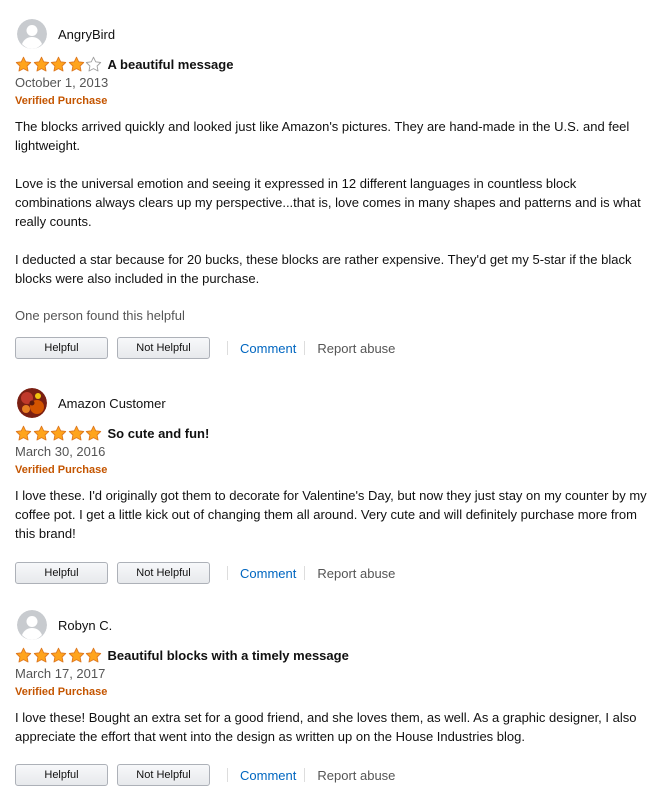 The height and width of the screenshot is (797, 665). What do you see at coordinates (336, 403) in the screenshot?
I see `reviewer-profile: Amazon Customer` at bounding box center [336, 403].